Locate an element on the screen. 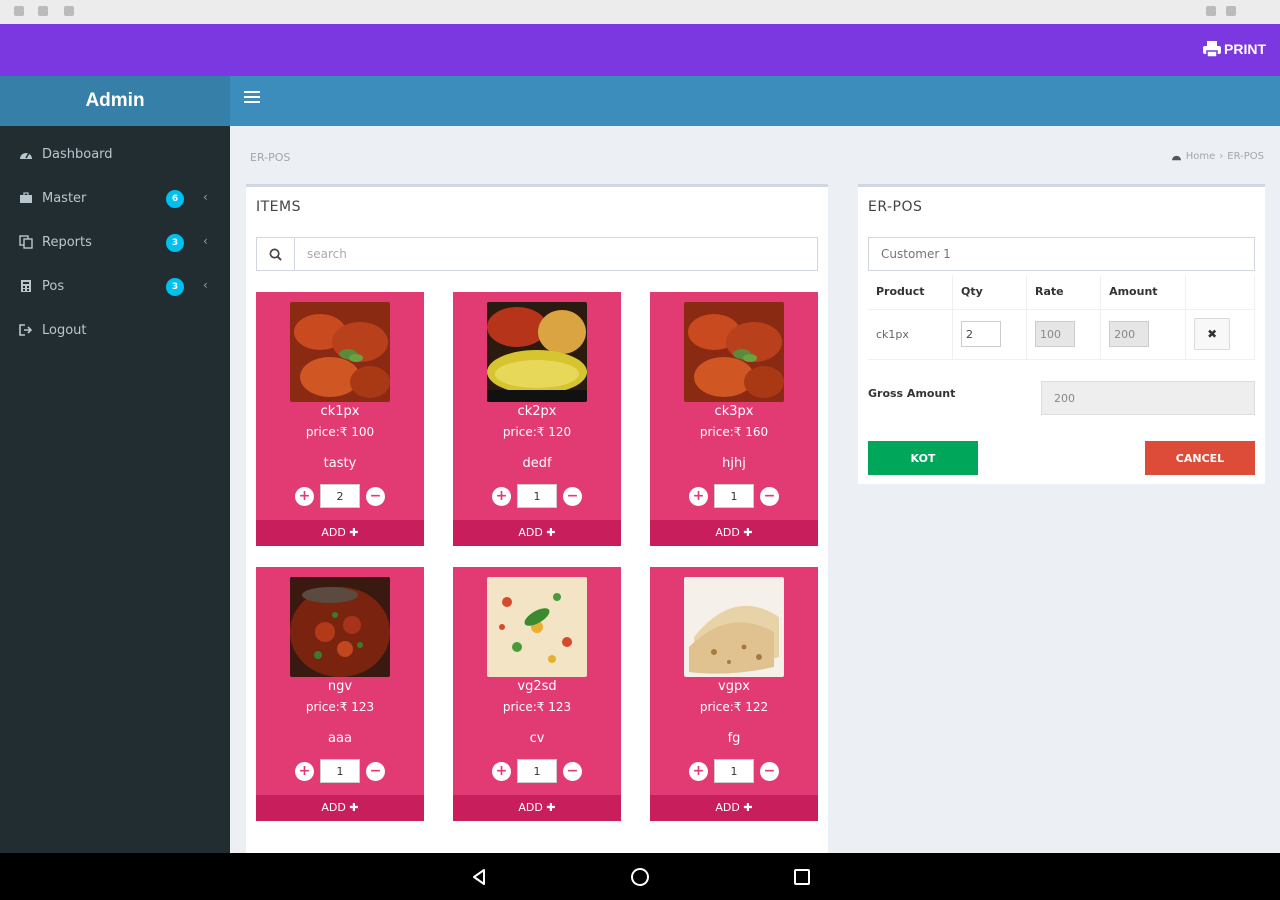  product-card: ngvprice:₹ 123aaa+−ADD ✚ is located at coordinates (340, 694).